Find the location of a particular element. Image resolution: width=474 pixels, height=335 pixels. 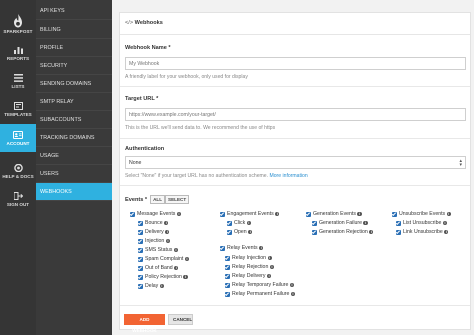

checkbox-label: Generation Rejection is located at coordinates (343, 232).